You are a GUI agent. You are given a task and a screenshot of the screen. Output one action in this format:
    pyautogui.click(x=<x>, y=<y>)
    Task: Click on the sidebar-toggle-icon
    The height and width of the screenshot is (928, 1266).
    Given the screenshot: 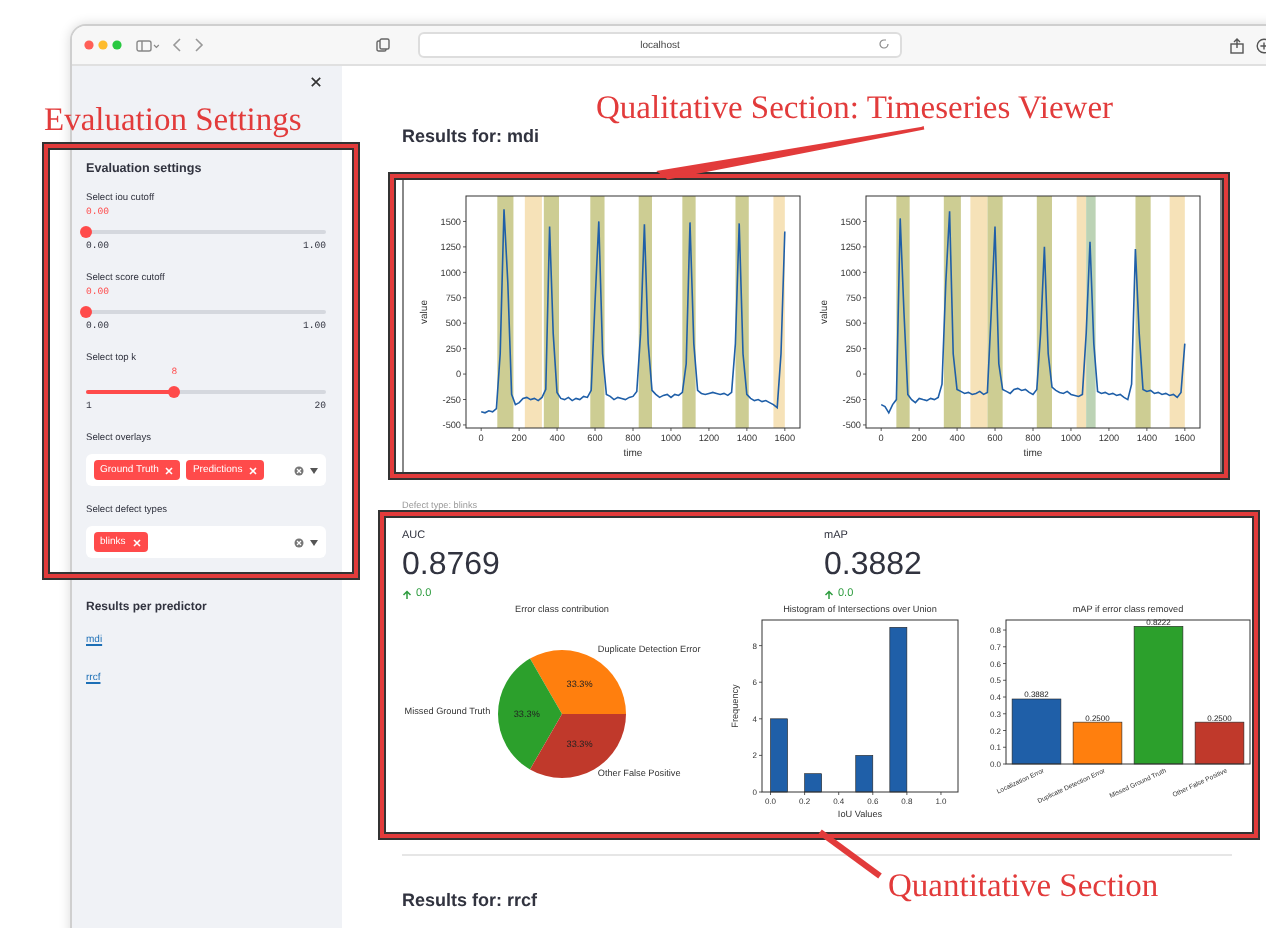 What is the action you would take?
    pyautogui.click(x=148, y=45)
    